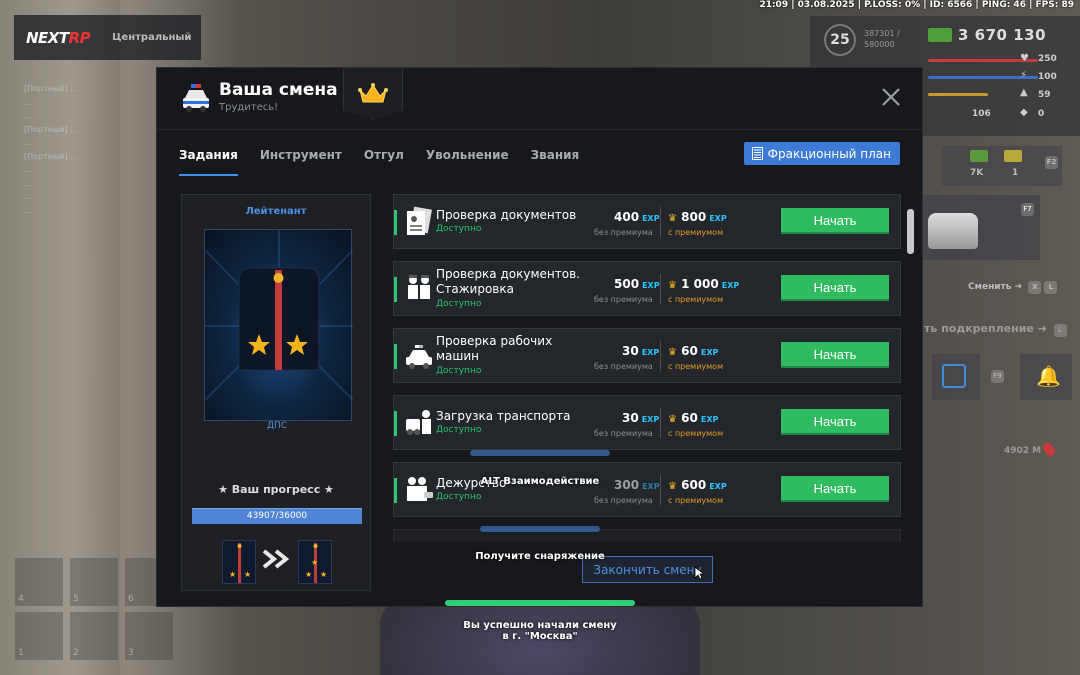  Describe the element at coordinates (39, 636) in the screenshot. I see `inventory-slot: 1` at that location.